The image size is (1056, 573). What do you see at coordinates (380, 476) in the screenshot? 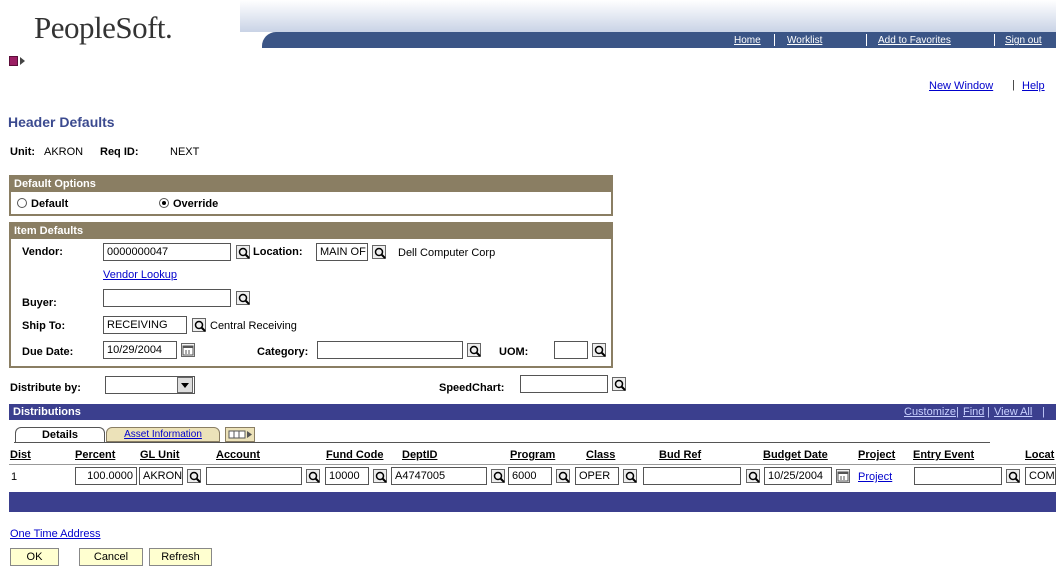
I see `fund-code-lookup-icon` at bounding box center [380, 476].